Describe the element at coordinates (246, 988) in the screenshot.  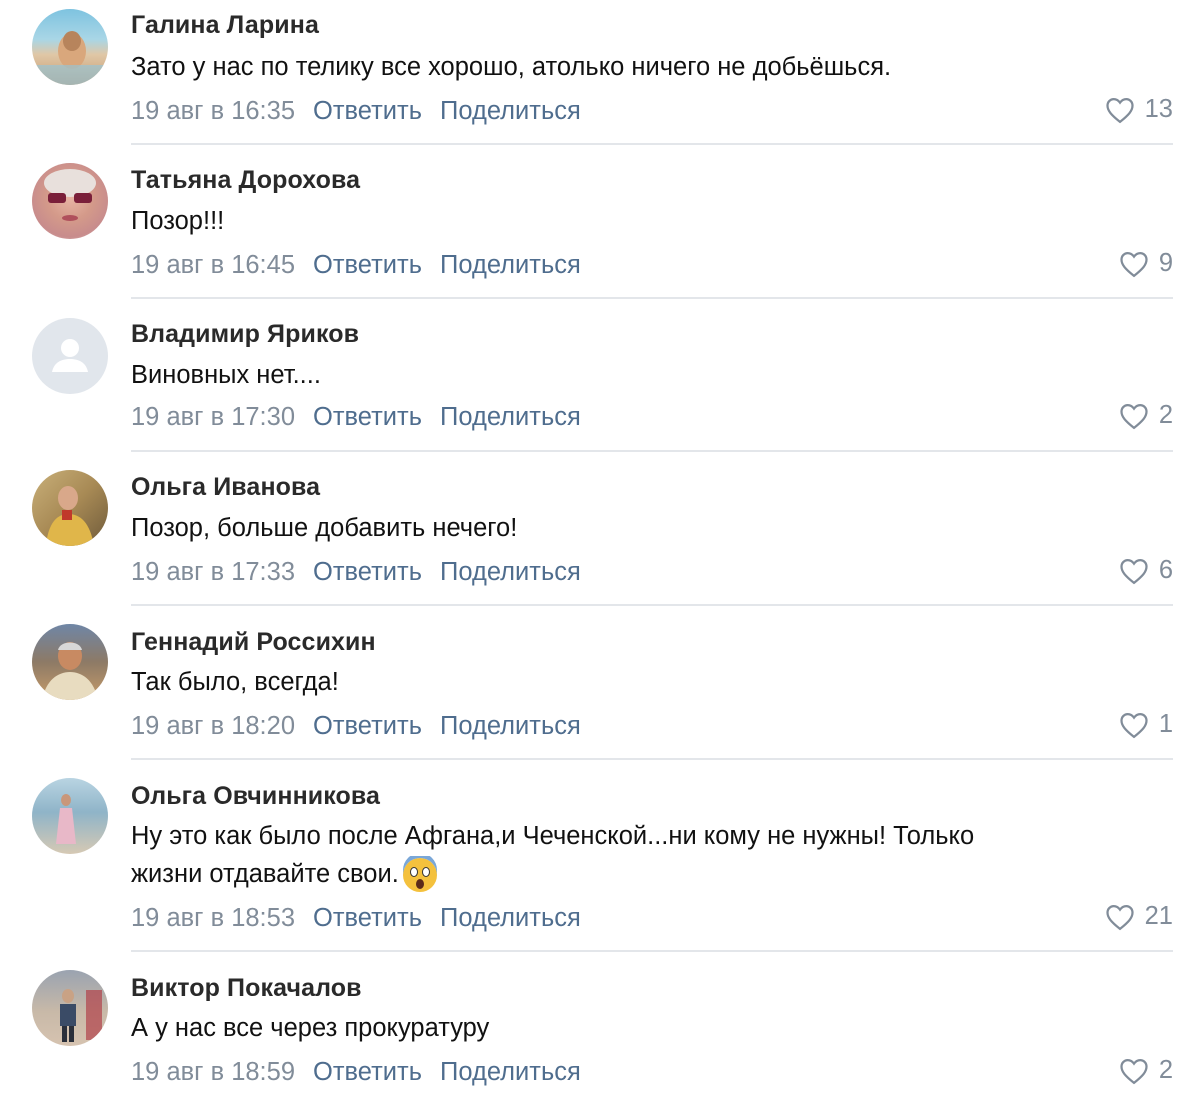
I see `comment-author: Виктор Покачалов` at that location.